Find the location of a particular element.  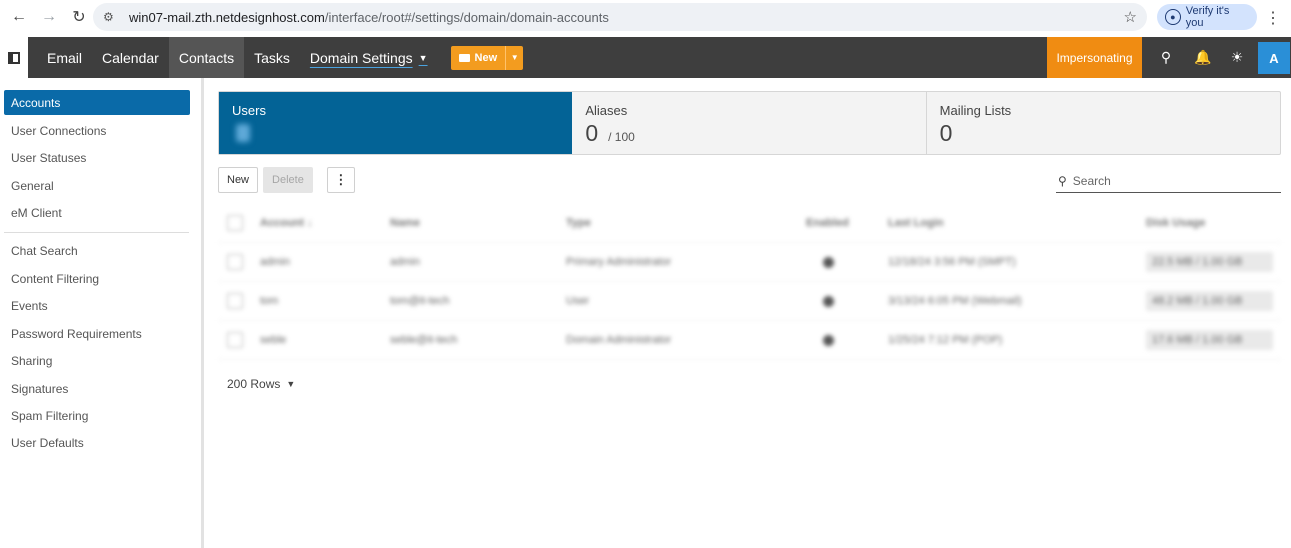

new-main-button: New is located at coordinates (478, 58).